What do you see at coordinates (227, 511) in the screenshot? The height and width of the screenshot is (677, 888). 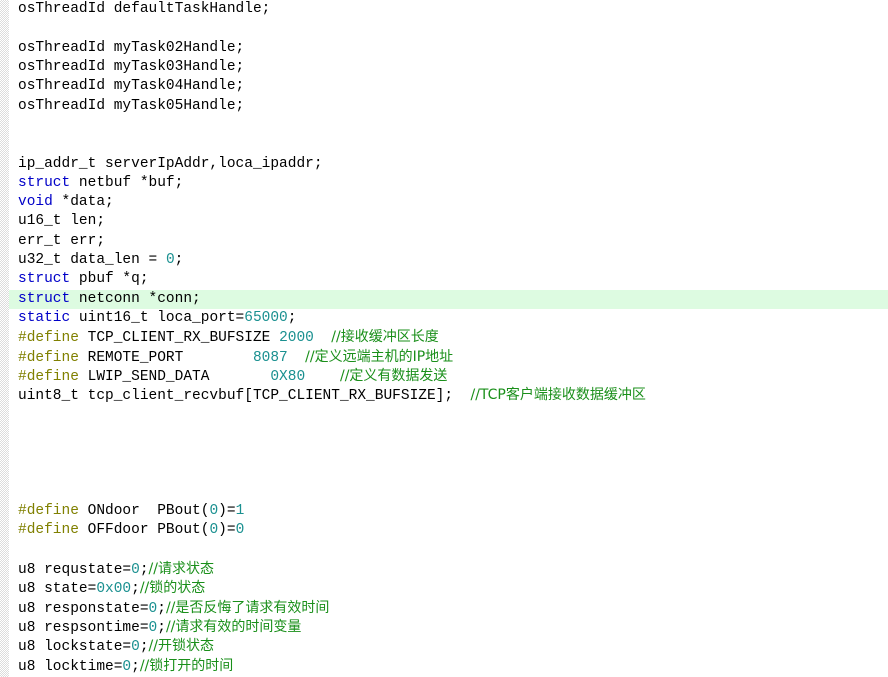 I see `code-token-plain: )=` at bounding box center [227, 511].